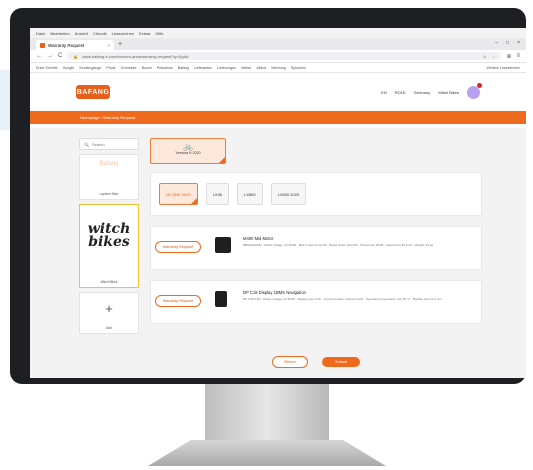 The image size is (533, 470). What do you see at coordinates (109, 308) in the screenshot?
I see `plus-icon: +` at bounding box center [109, 308].